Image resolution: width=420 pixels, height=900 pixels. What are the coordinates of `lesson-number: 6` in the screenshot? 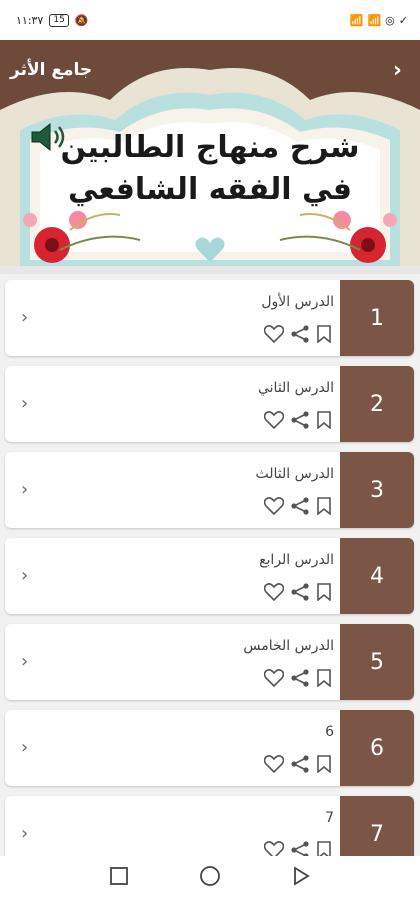 It's located at (377, 748).